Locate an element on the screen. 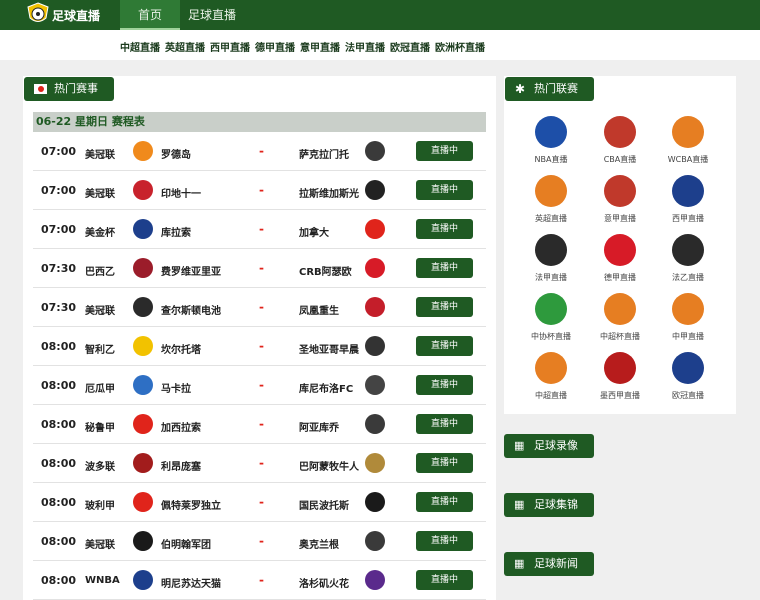 The width and height of the screenshot is (760, 600). away-team-name: 萨克拉门托 is located at coordinates (324, 155).